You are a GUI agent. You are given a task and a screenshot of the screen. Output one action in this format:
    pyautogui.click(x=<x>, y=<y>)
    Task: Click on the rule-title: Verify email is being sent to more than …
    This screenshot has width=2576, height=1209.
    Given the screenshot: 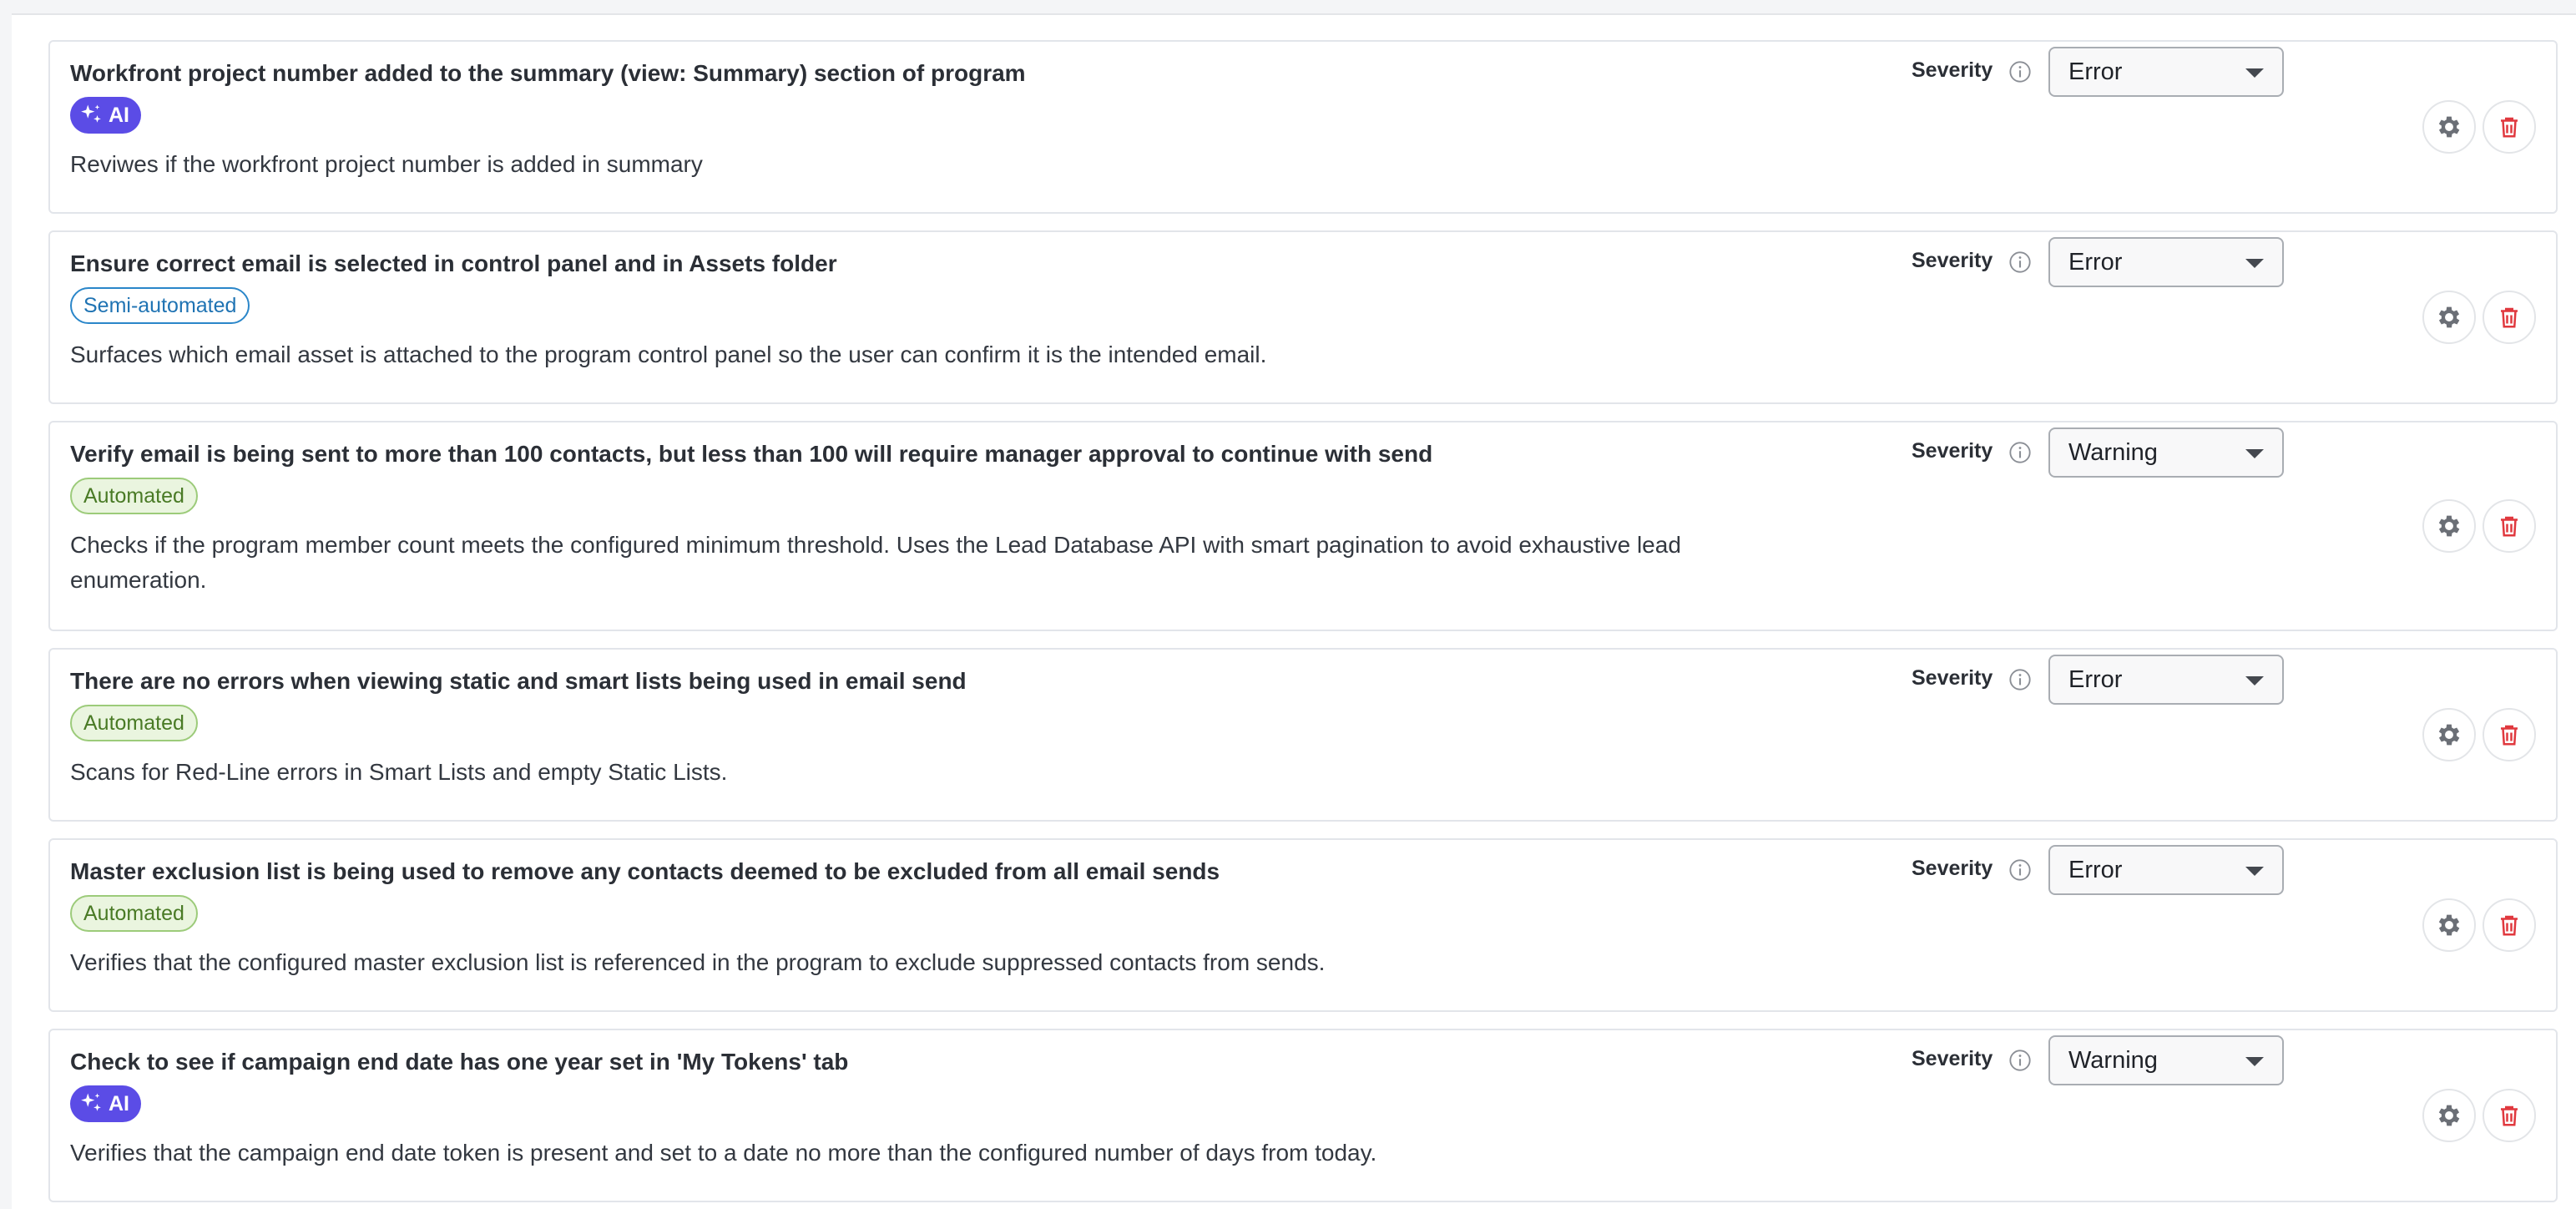 What is the action you would take?
    pyautogui.click(x=751, y=454)
    